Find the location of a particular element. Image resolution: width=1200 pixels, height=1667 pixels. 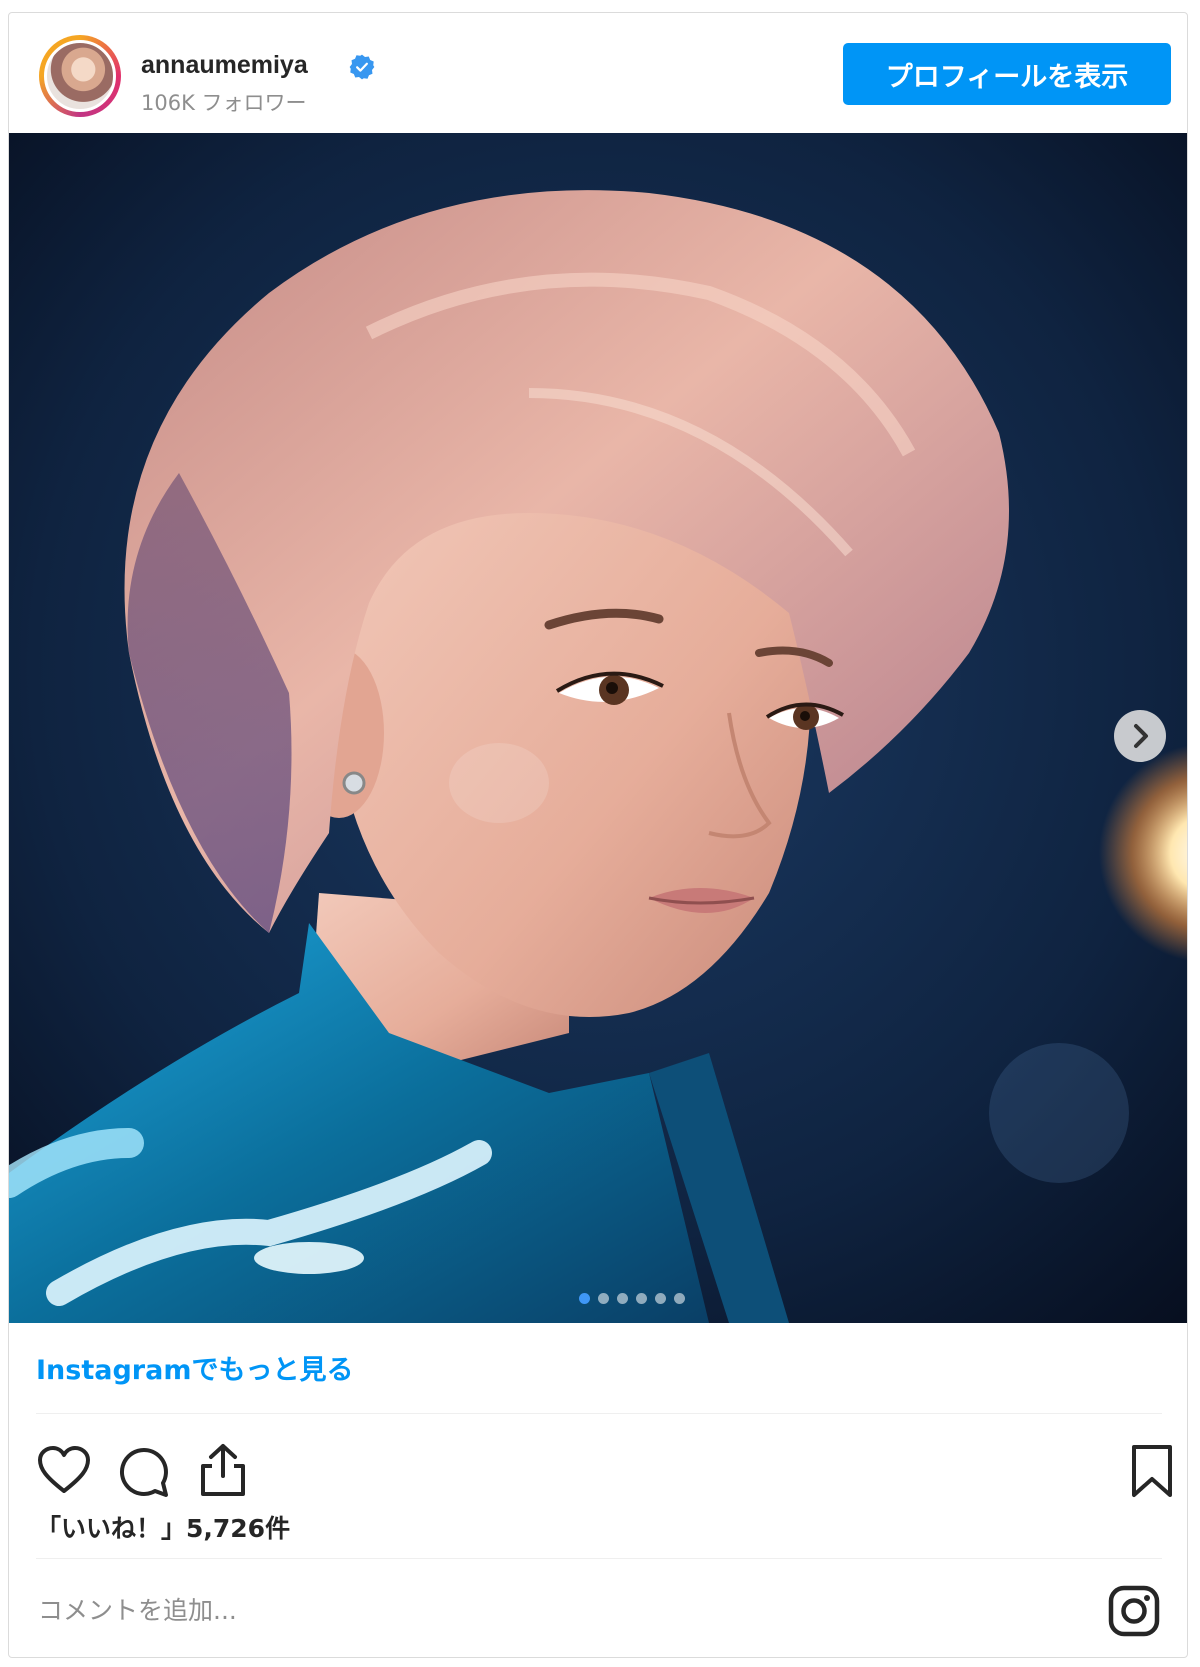

carousel-next-button is located at coordinates (1140, 736).